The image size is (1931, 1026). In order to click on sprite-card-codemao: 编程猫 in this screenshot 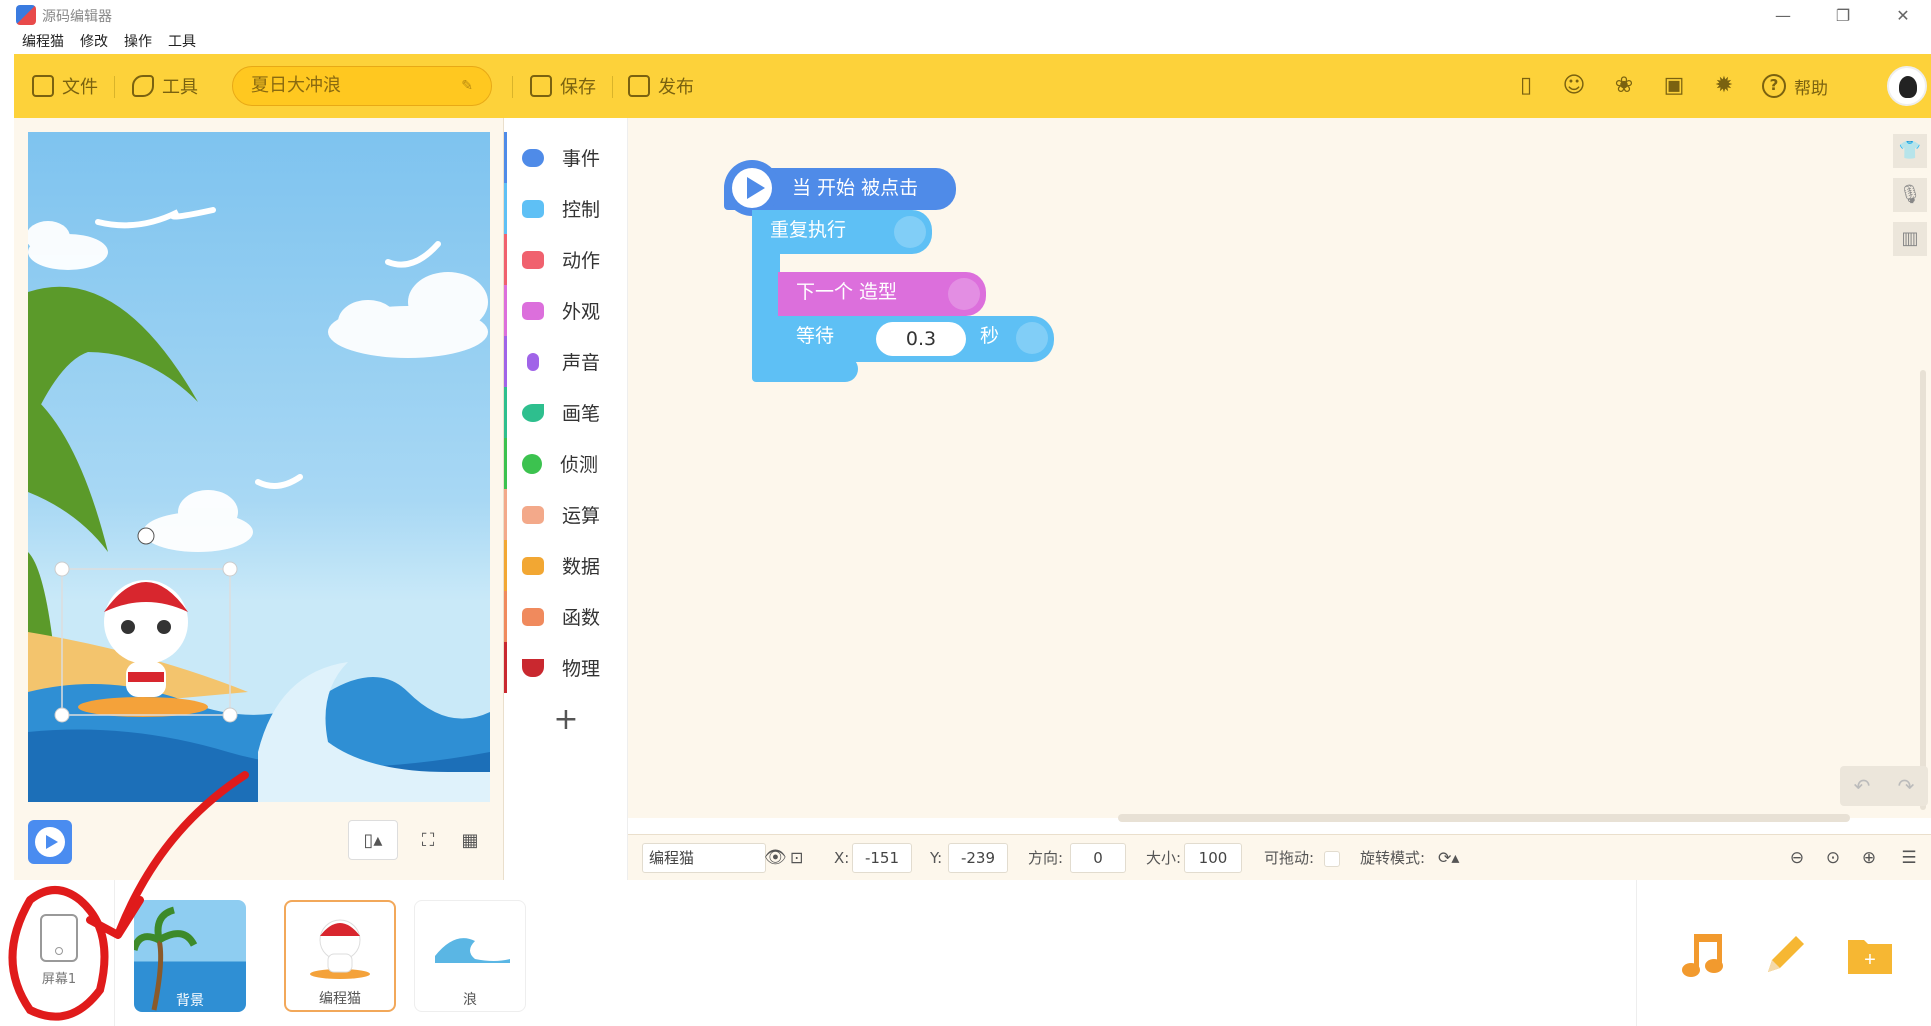, I will do `click(340, 956)`.